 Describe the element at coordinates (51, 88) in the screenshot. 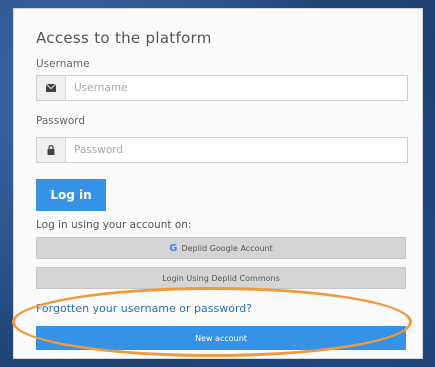

I see `envelope-icon` at that location.